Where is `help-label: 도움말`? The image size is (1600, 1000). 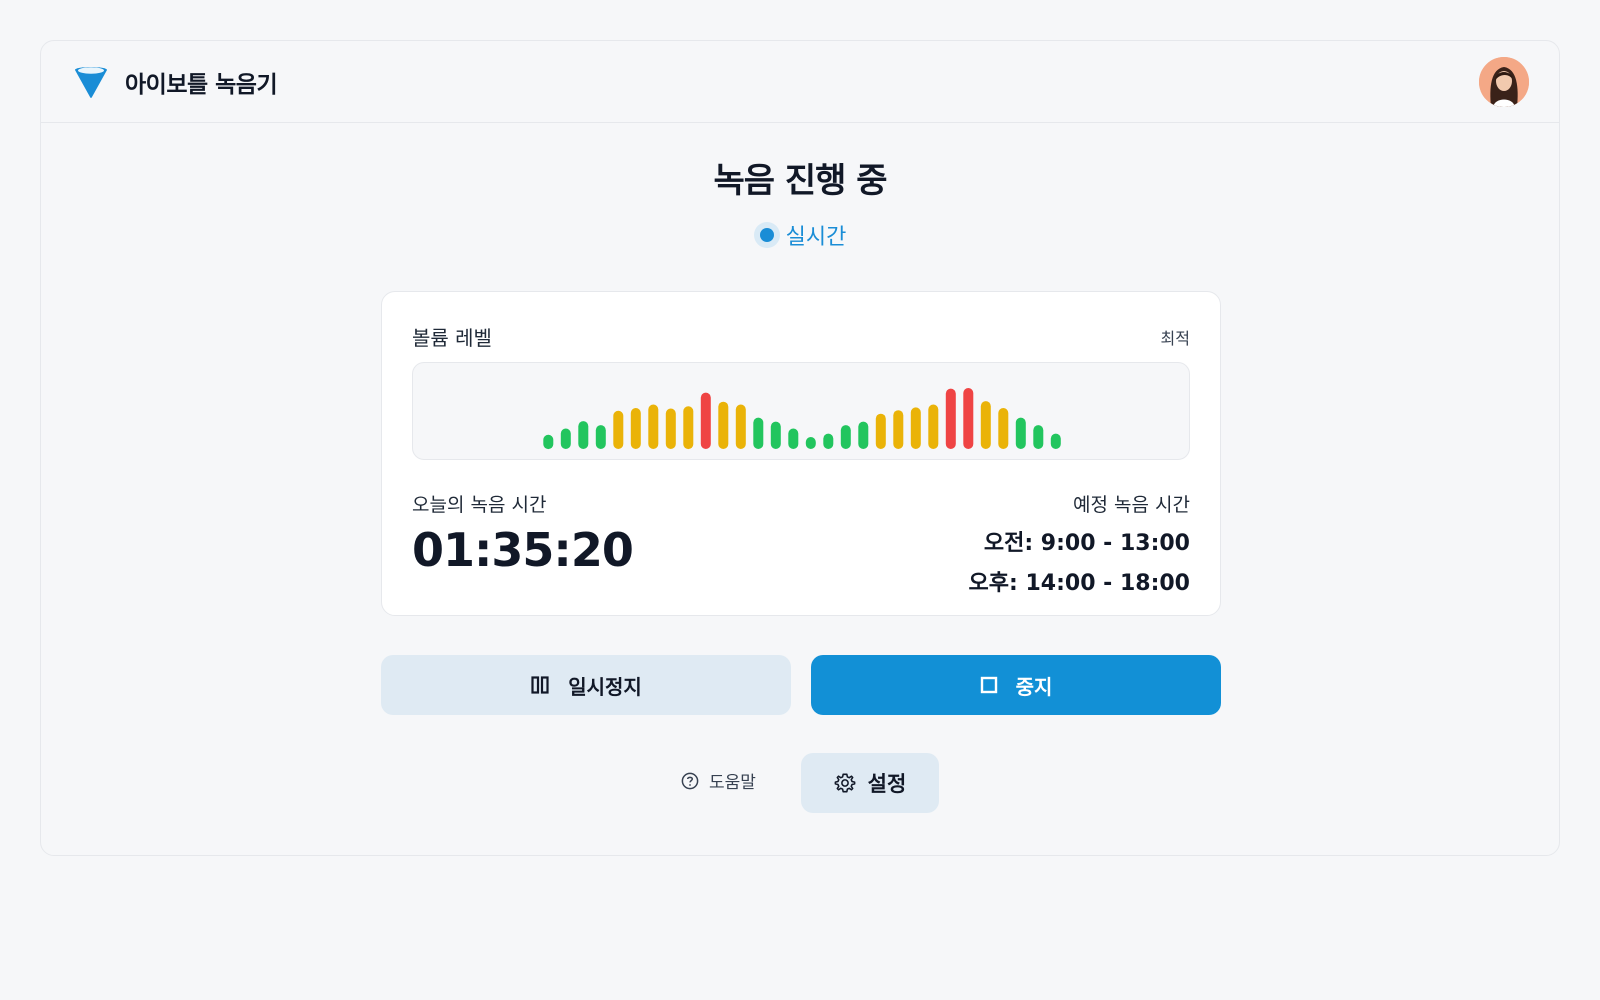
help-label: 도움말 is located at coordinates (732, 783).